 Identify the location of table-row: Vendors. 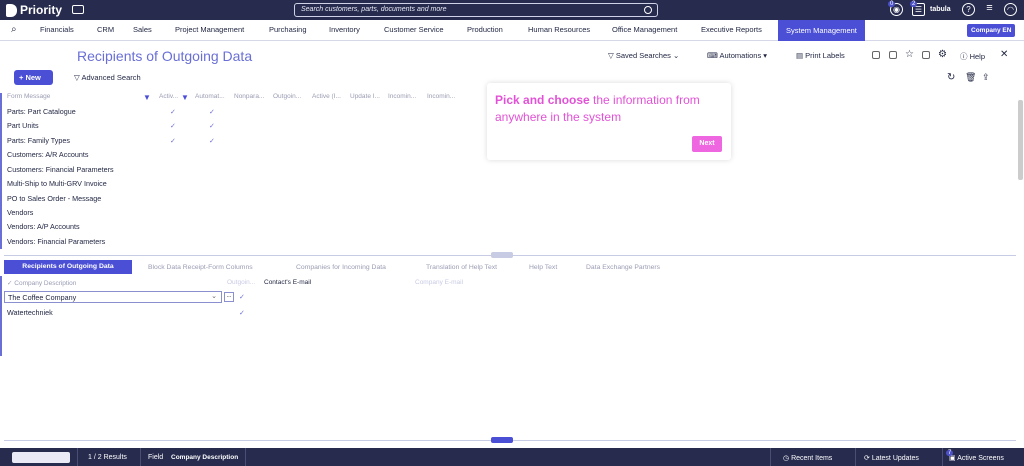
(20, 212).